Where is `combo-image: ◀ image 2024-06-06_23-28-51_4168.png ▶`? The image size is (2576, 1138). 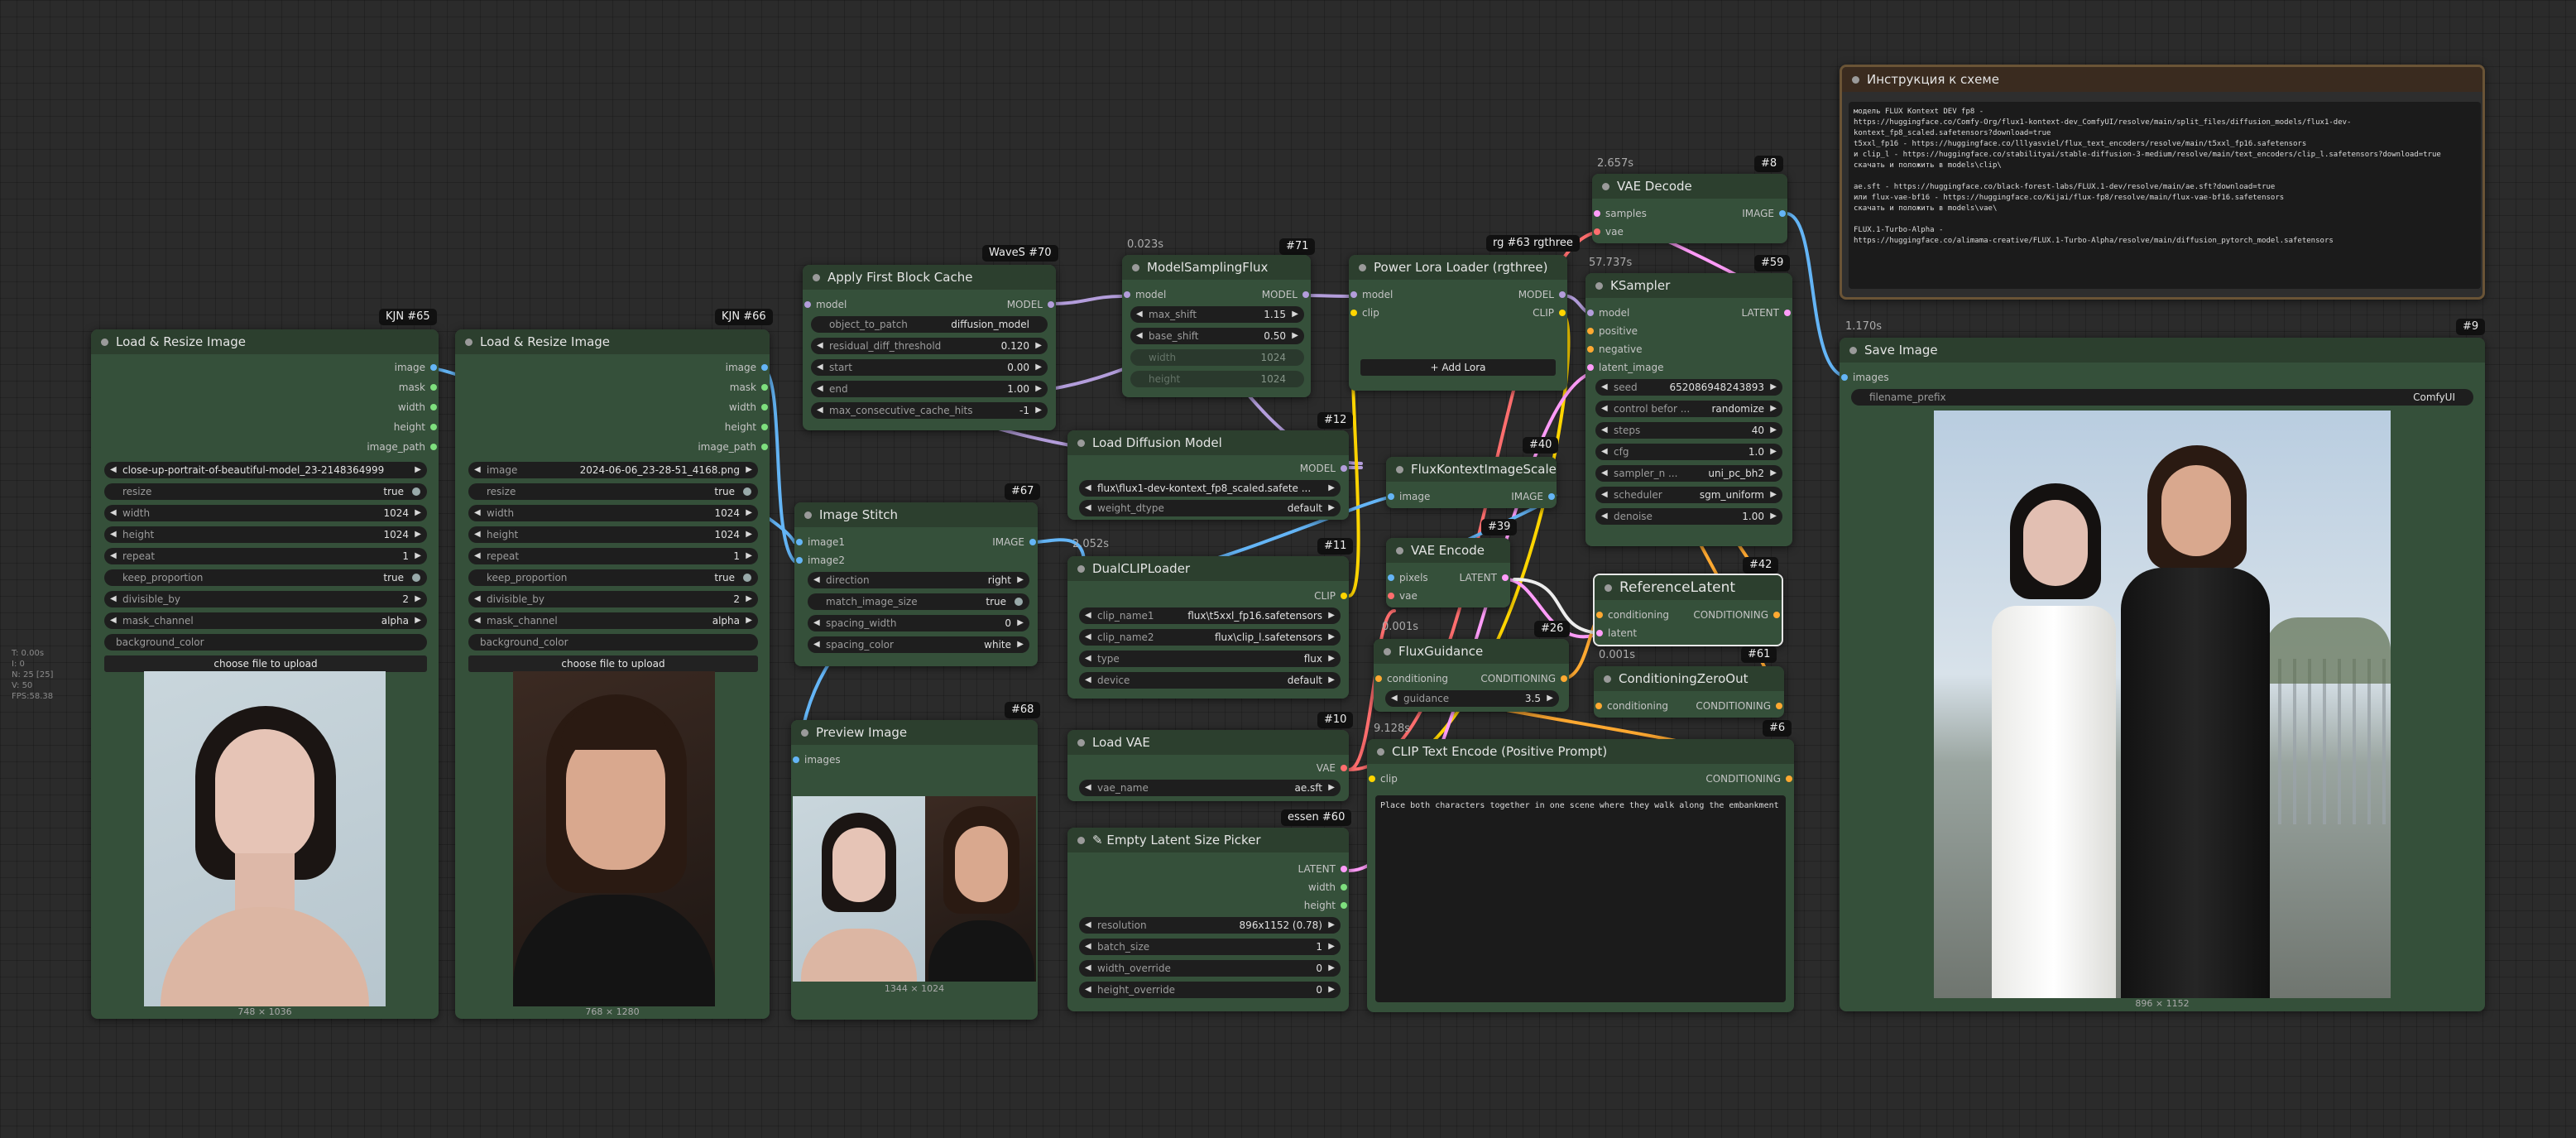 combo-image: ◀ image 2024-06-06_23-28-51_4168.png ▶ is located at coordinates (613, 470).